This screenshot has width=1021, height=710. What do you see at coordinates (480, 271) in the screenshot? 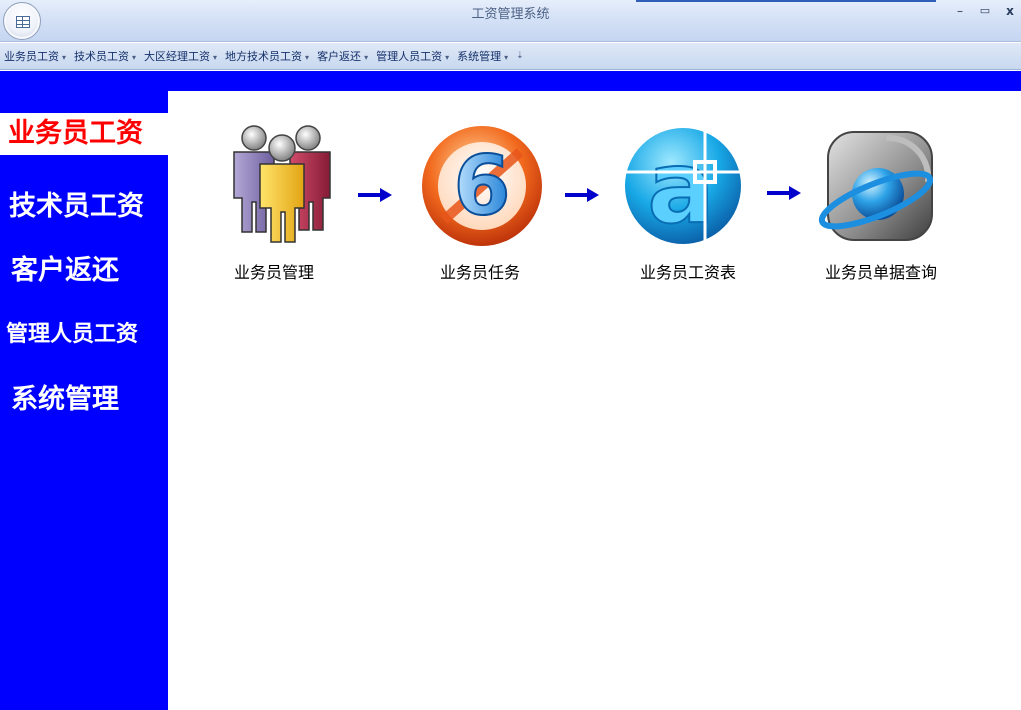
I see `flow-label-salesman-task: 业务员任务` at bounding box center [480, 271].